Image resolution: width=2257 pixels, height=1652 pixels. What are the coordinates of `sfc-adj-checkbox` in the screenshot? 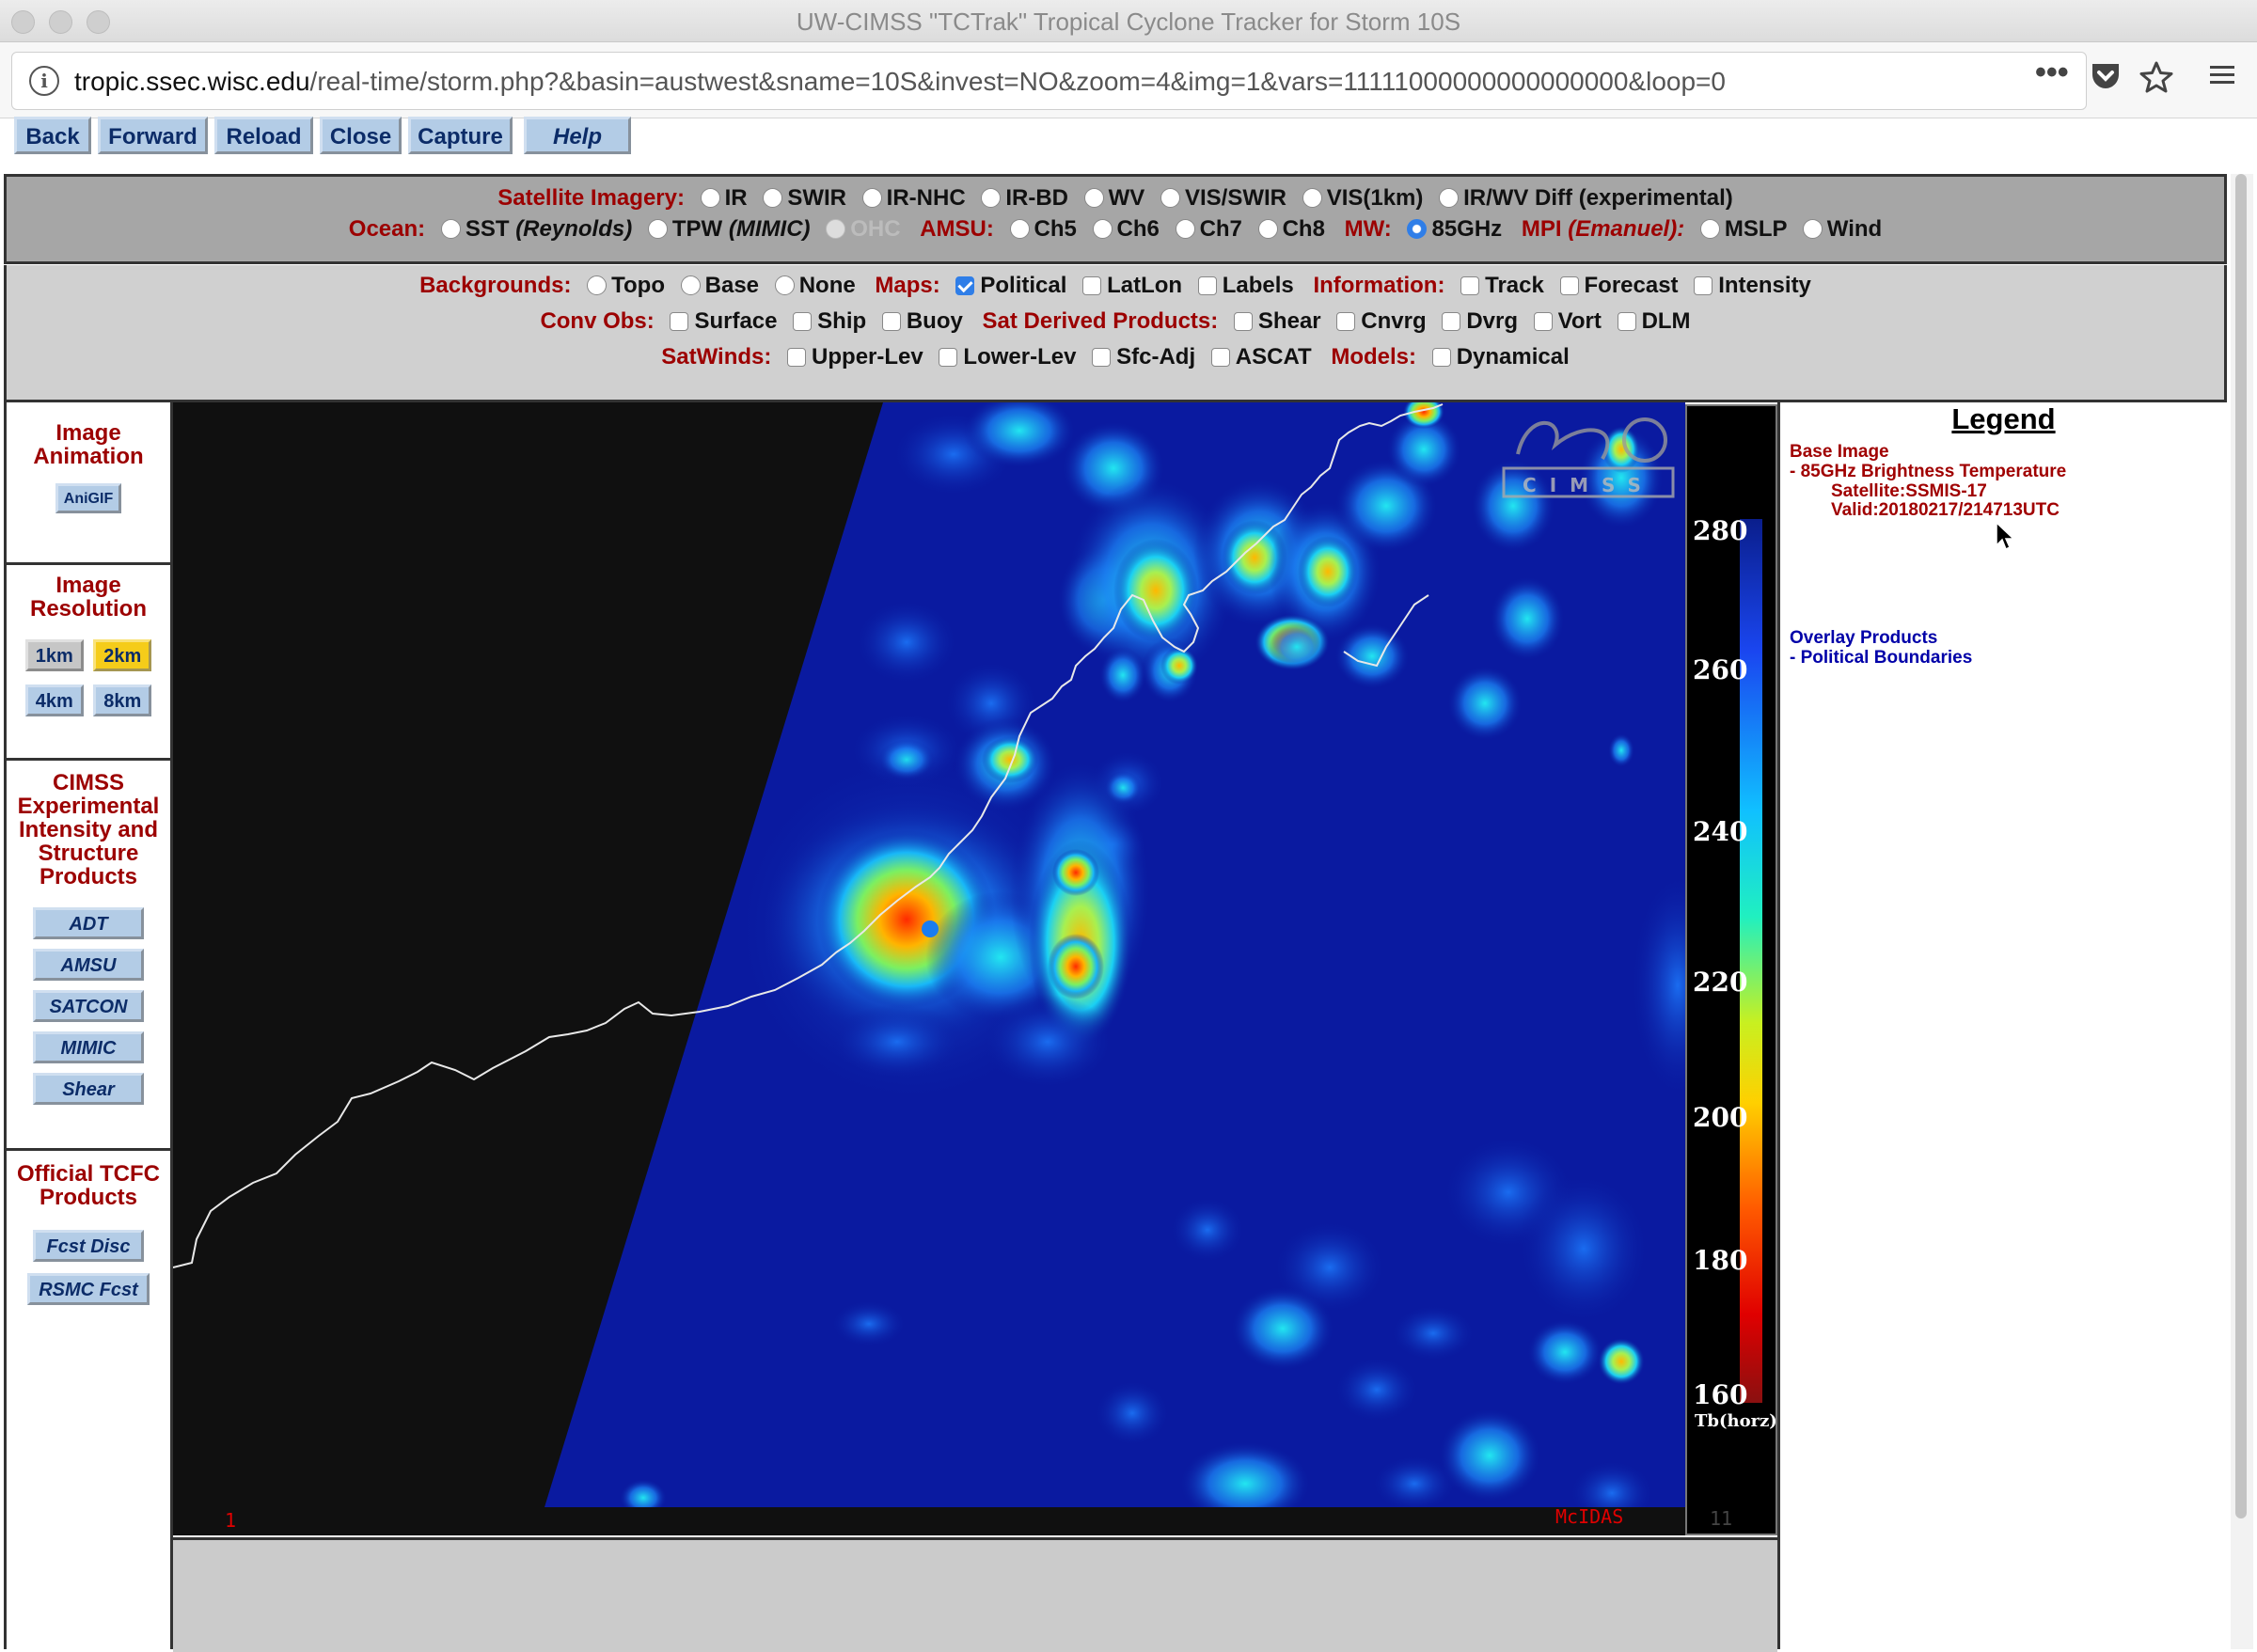 It's located at (1102, 358).